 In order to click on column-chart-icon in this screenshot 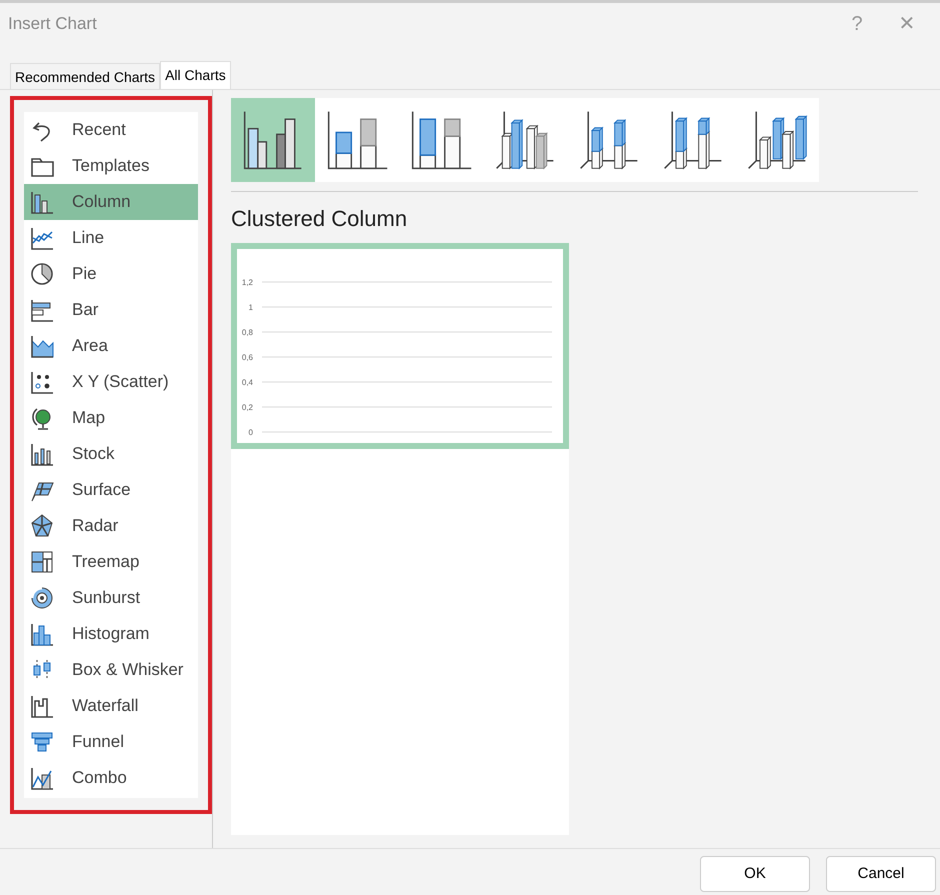, I will do `click(42, 202)`.